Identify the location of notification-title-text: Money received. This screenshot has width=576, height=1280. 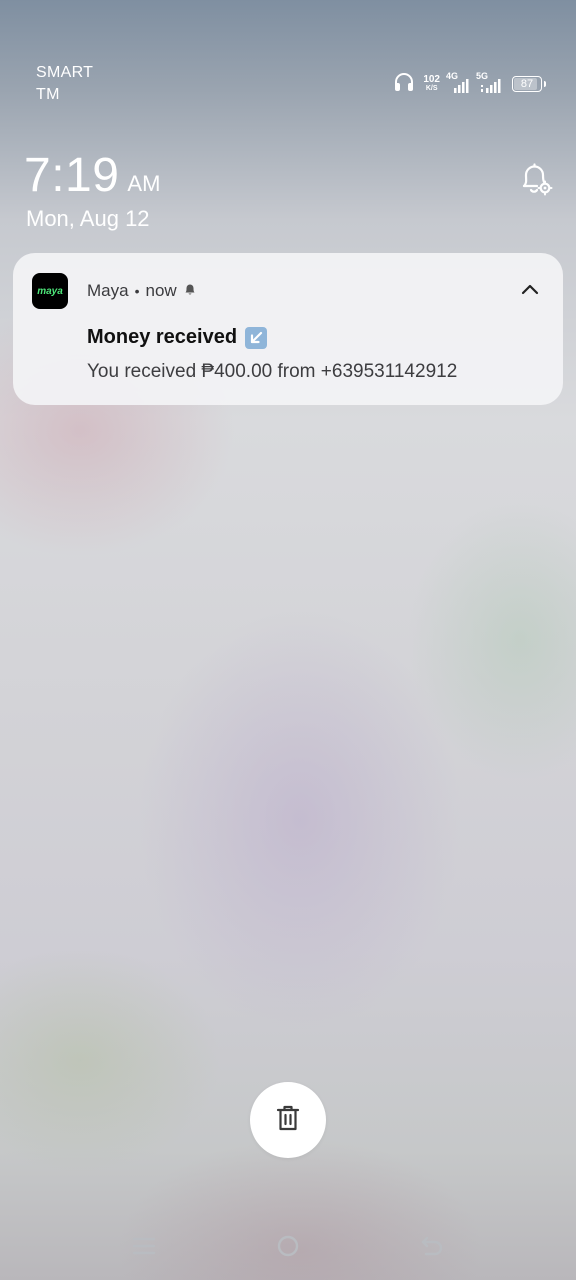
(162, 337).